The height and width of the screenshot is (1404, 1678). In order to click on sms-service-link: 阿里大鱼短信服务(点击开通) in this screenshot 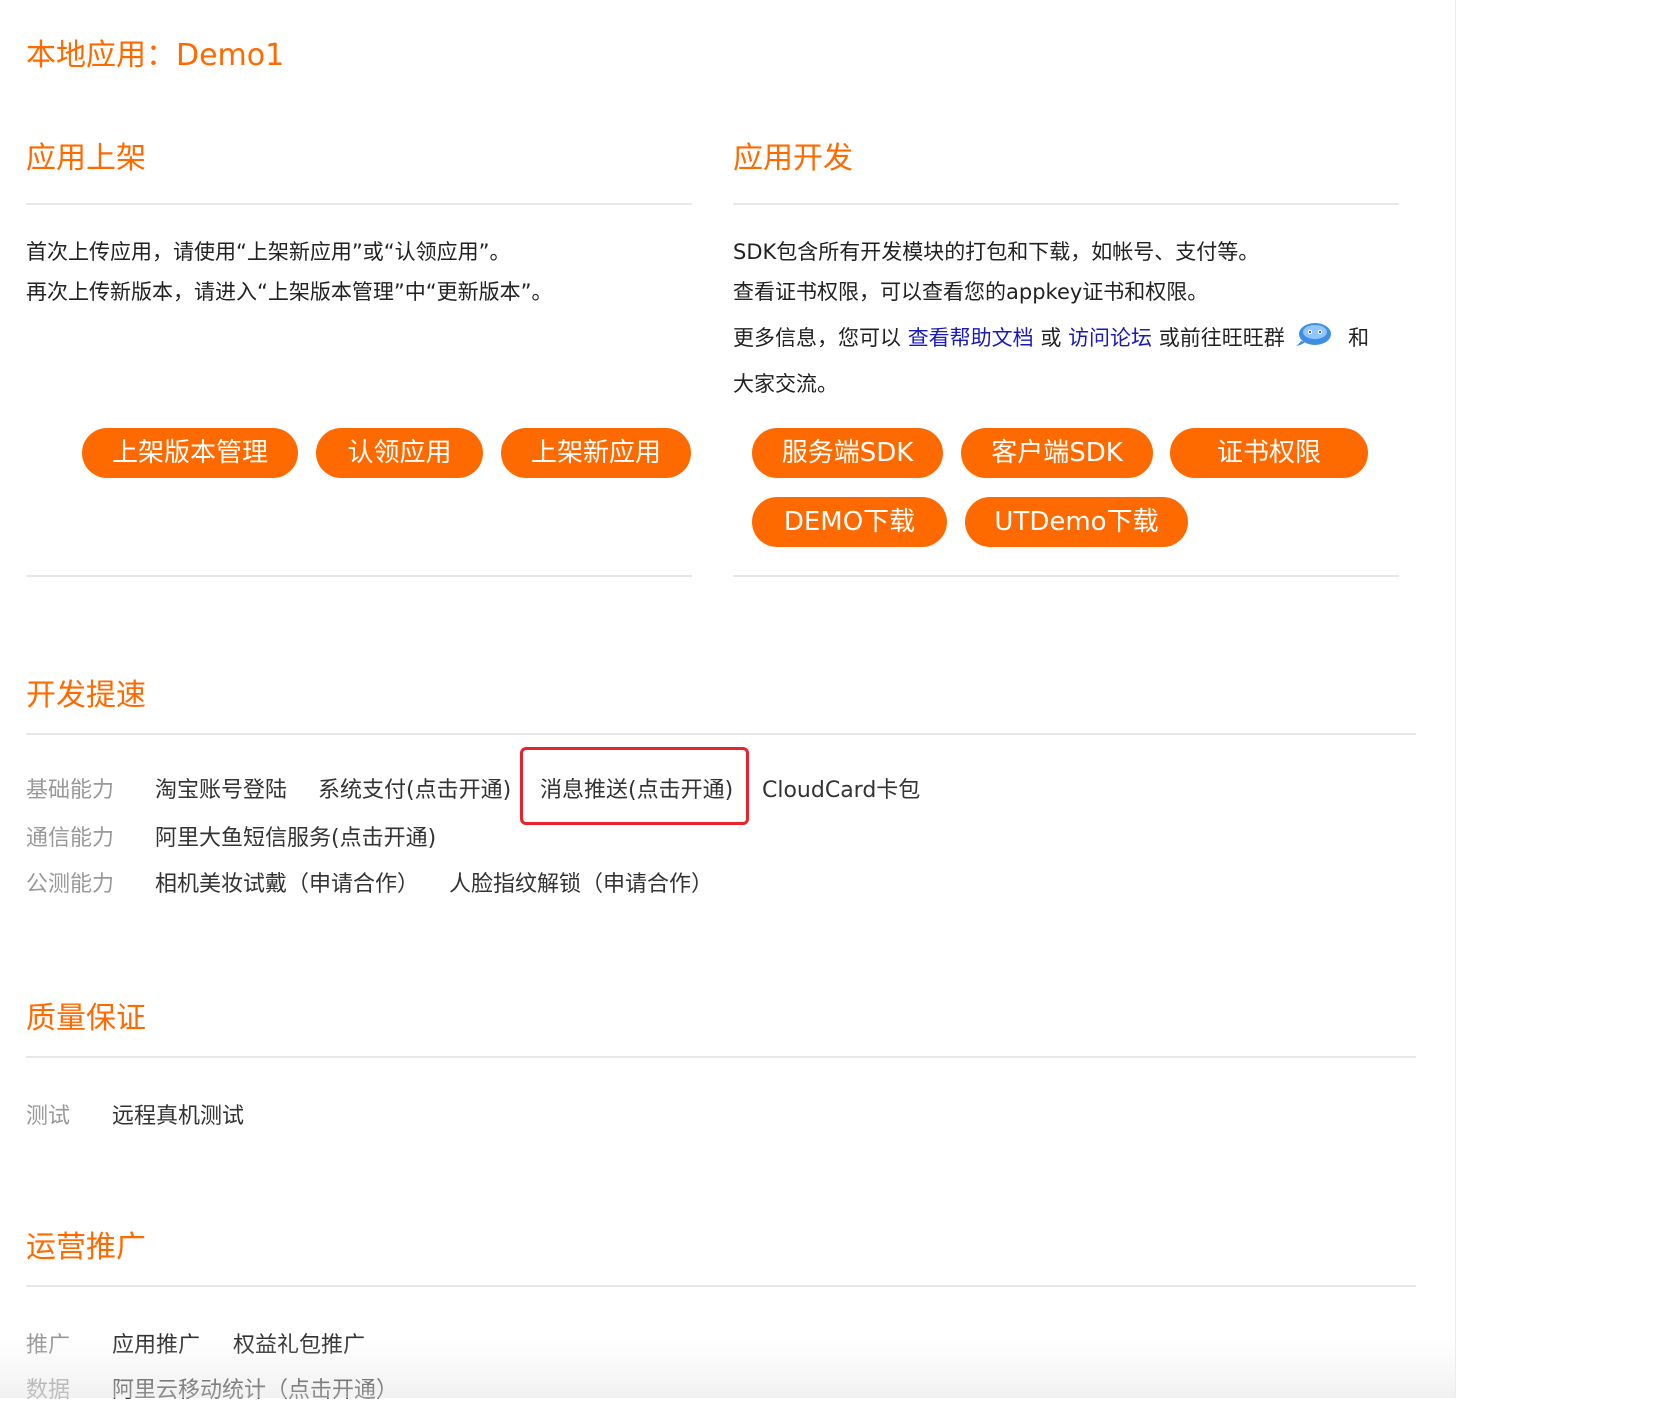, I will do `click(295, 836)`.